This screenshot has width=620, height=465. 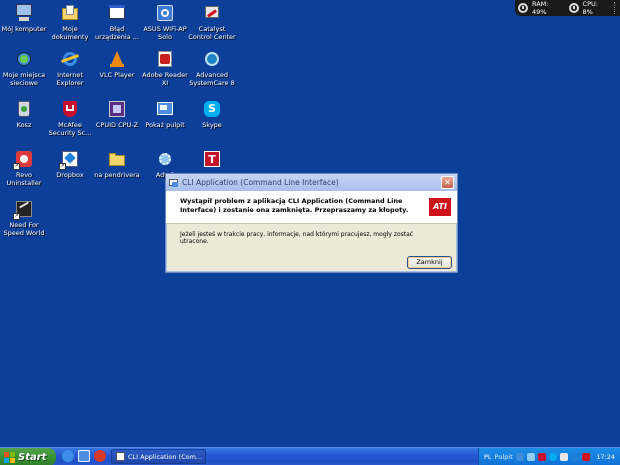 I want to click on adwcleaner-icon, so click(x=165, y=159).